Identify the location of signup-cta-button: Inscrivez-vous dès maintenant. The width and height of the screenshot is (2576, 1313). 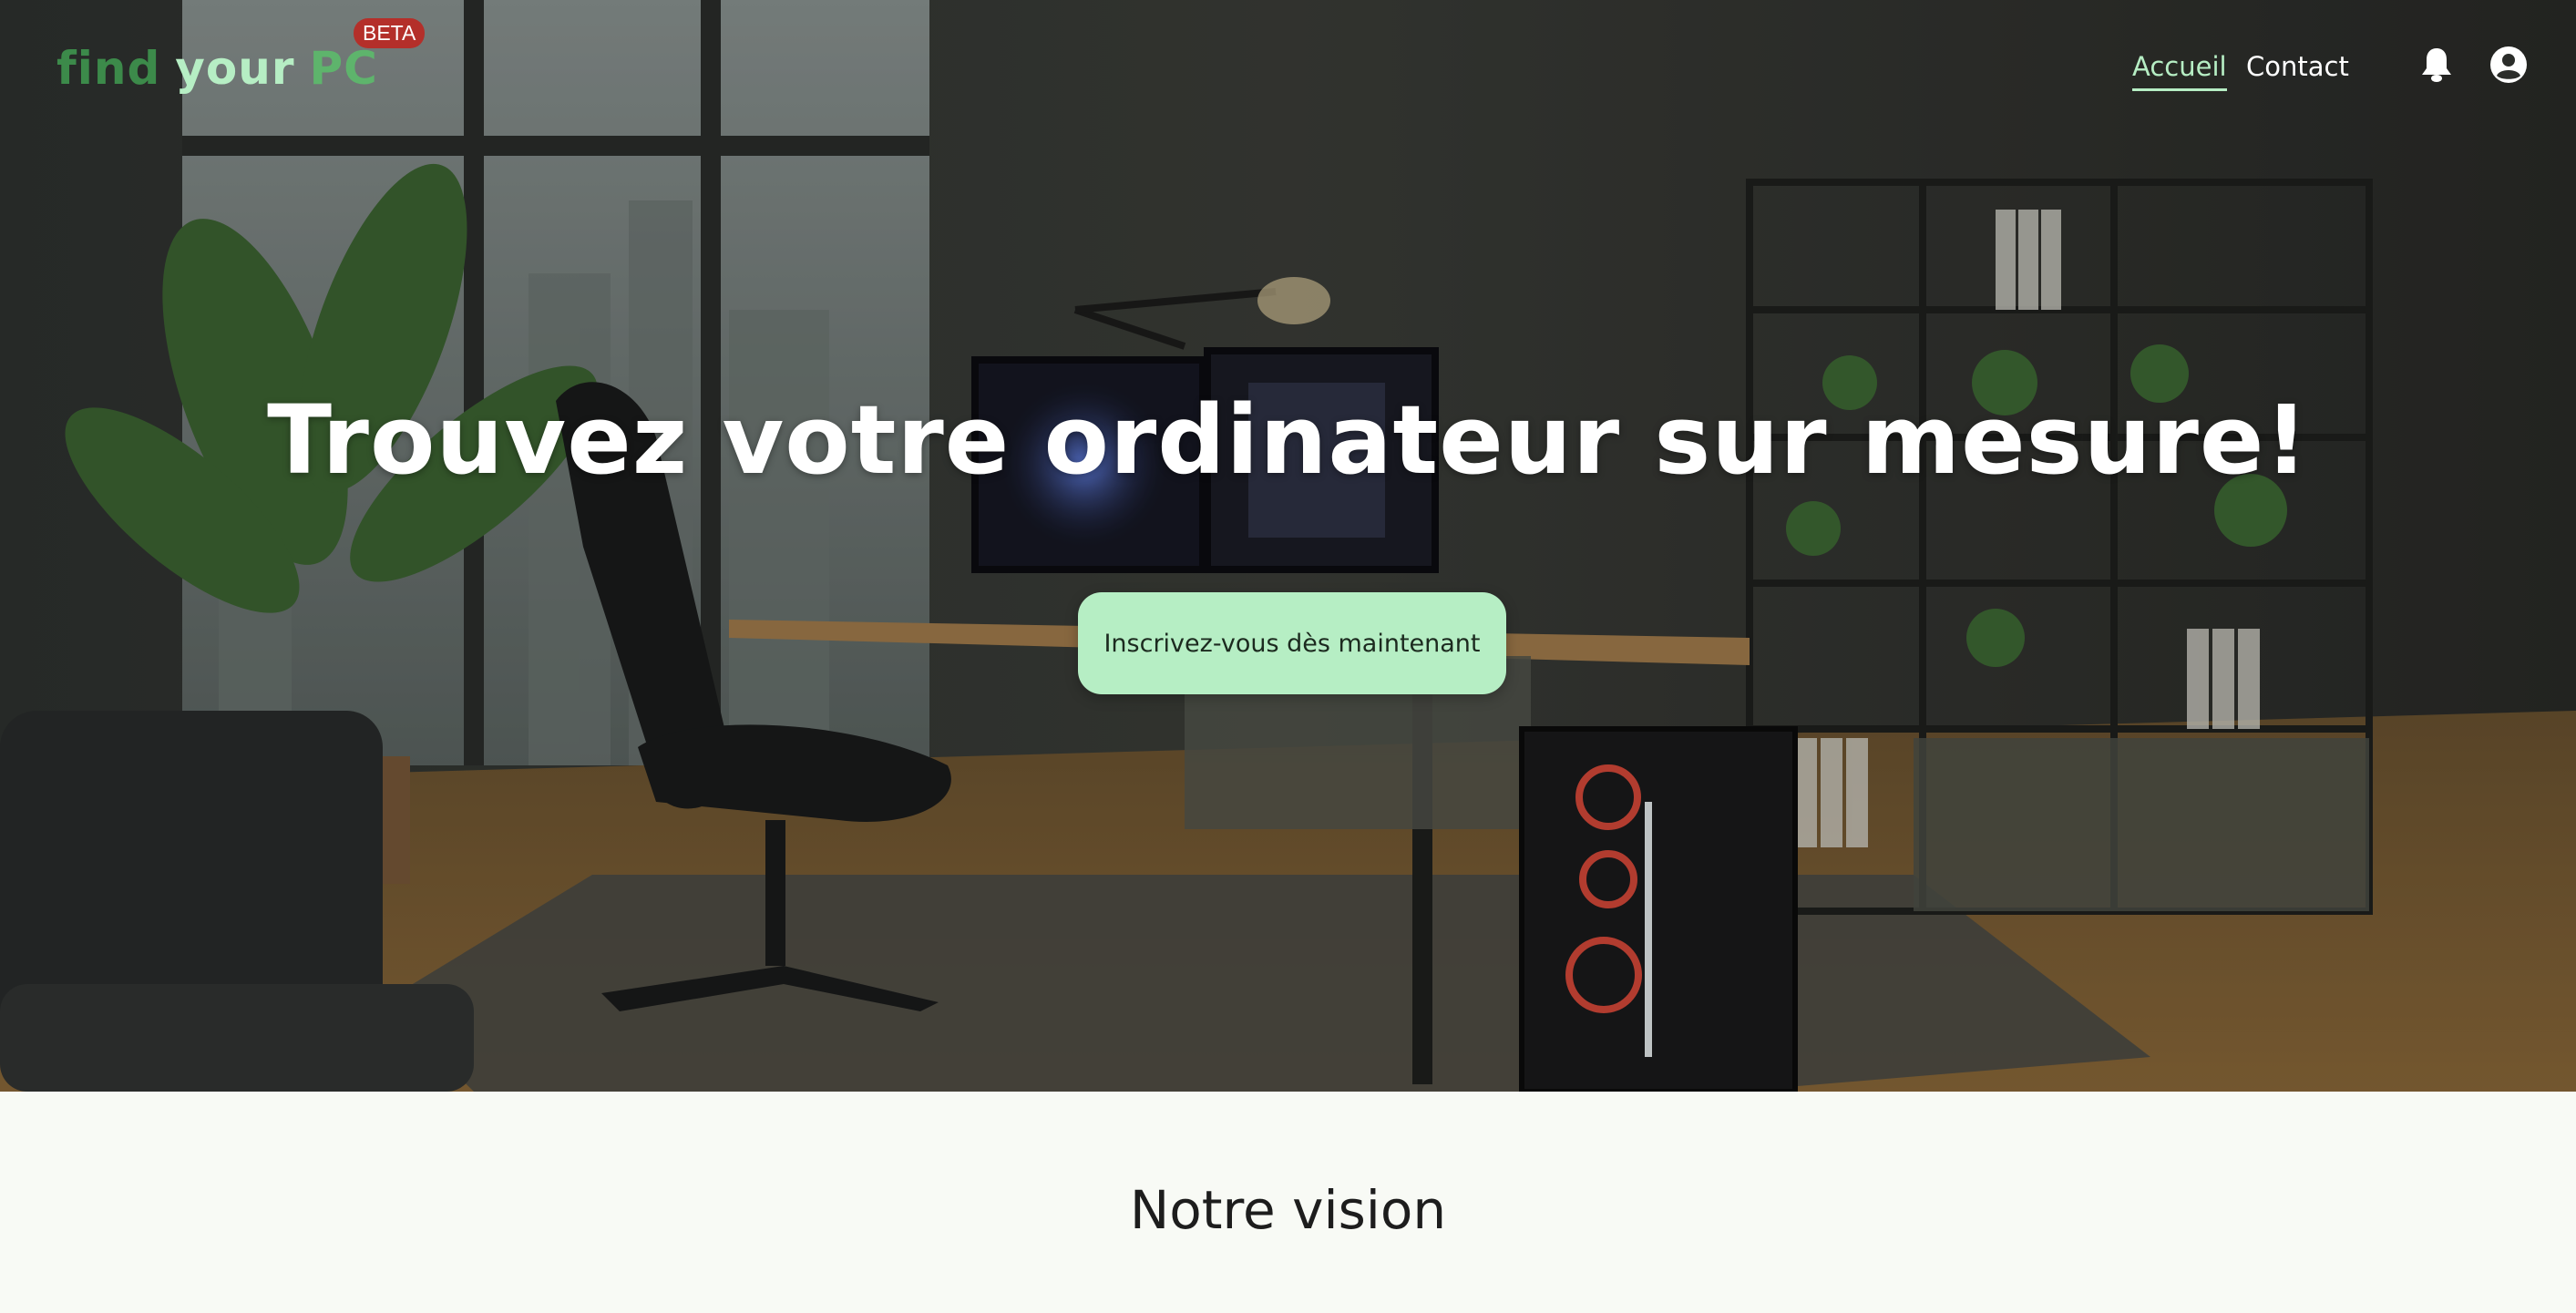
(1292, 643).